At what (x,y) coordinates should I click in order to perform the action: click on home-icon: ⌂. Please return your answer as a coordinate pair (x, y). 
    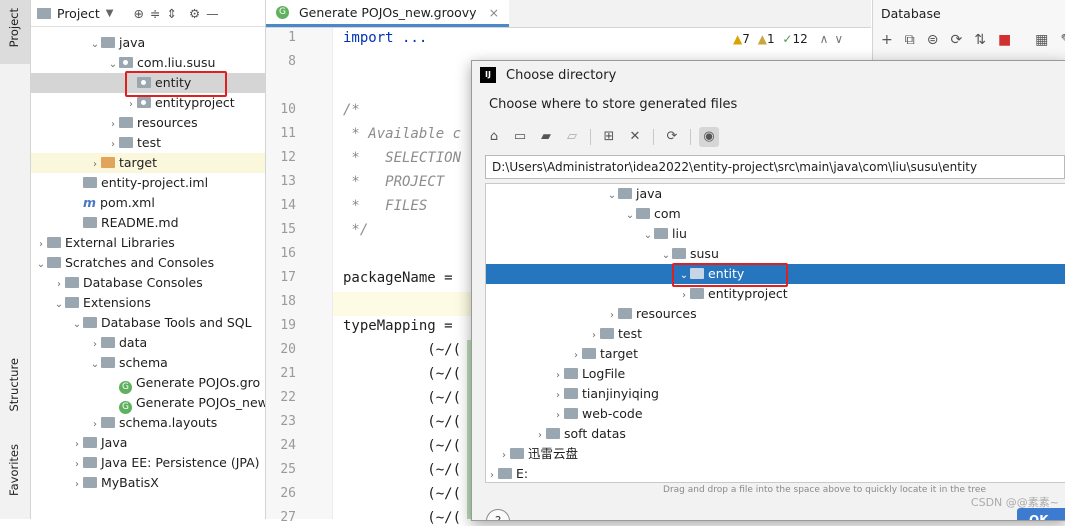
    Looking at the image, I should click on (494, 137).